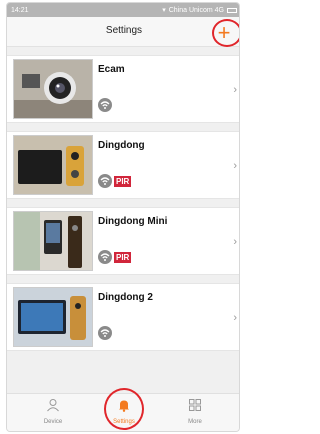  What do you see at coordinates (124, 409) in the screenshot?
I see `highlight-circle-settings` at bounding box center [124, 409].